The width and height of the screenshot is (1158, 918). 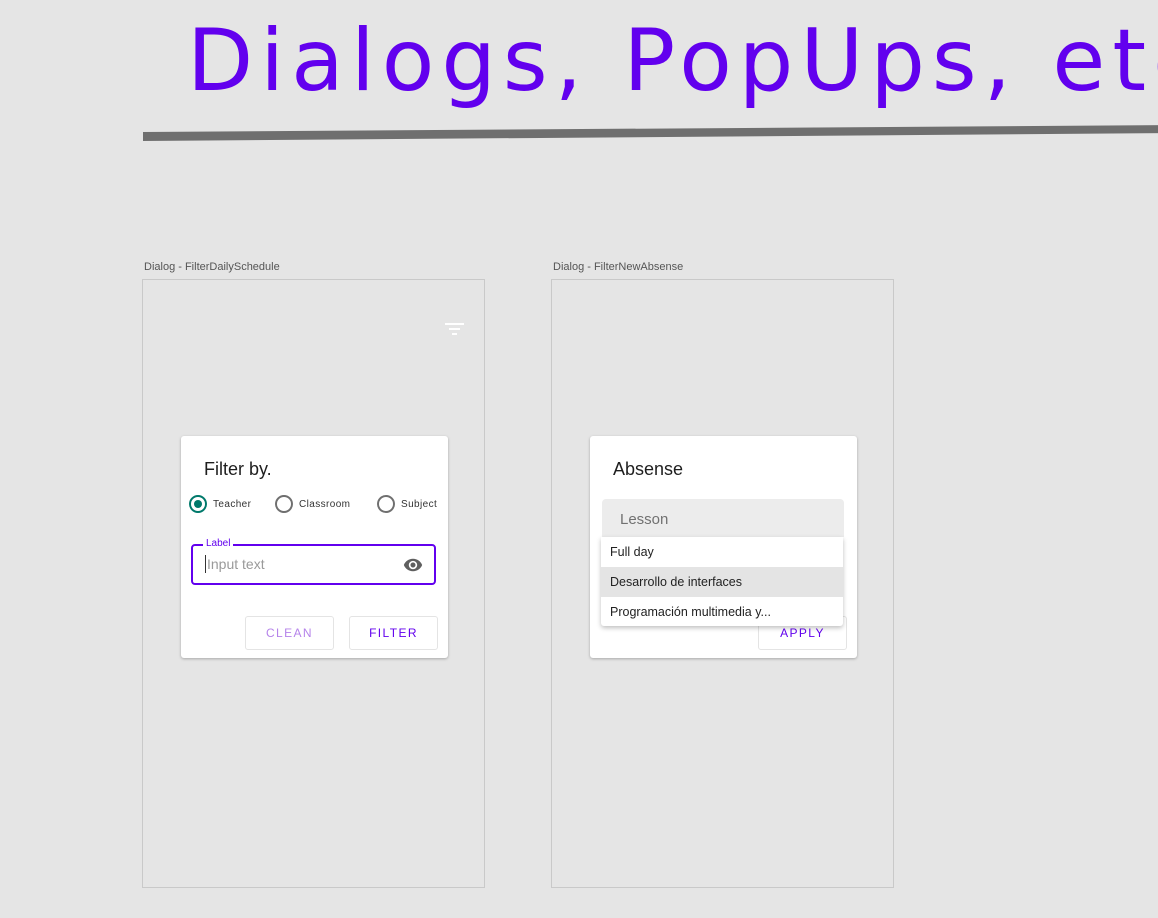 What do you see at coordinates (235, 564) in the screenshot?
I see `text-field-input: Input text` at bounding box center [235, 564].